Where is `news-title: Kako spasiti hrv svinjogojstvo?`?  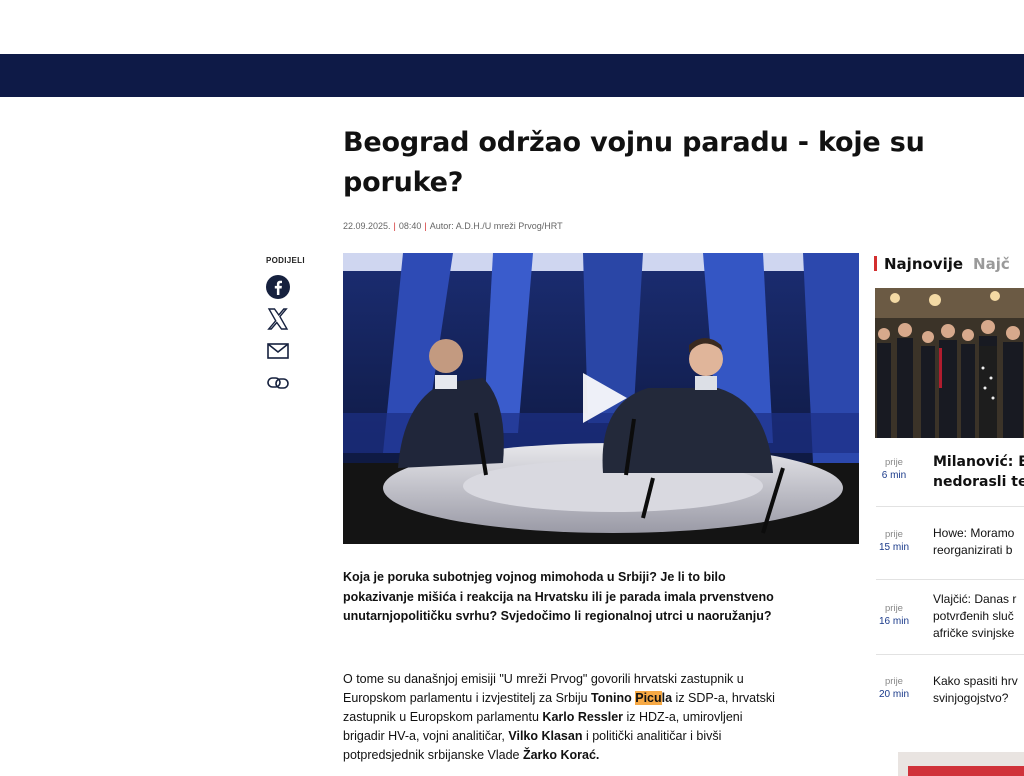 news-title: Kako spasiti hrv svinjogojstvo? is located at coordinates (978, 690).